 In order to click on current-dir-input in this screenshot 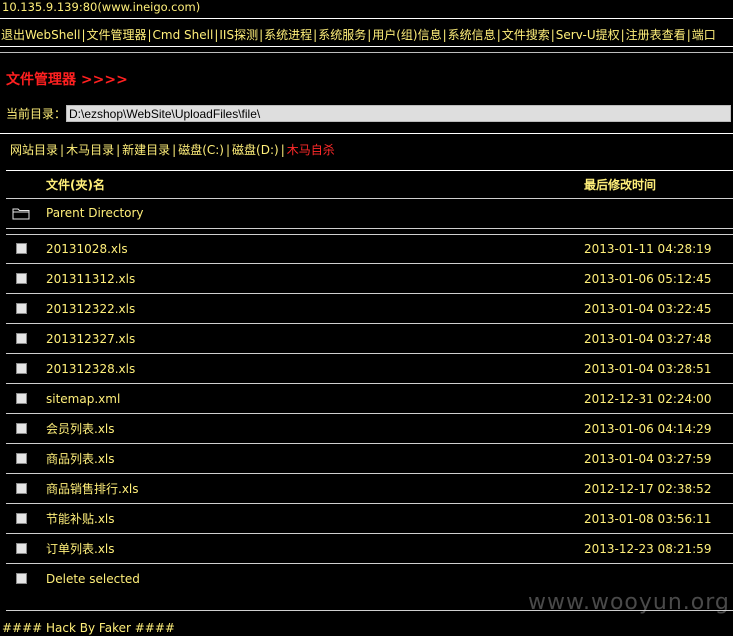, I will do `click(398, 113)`.